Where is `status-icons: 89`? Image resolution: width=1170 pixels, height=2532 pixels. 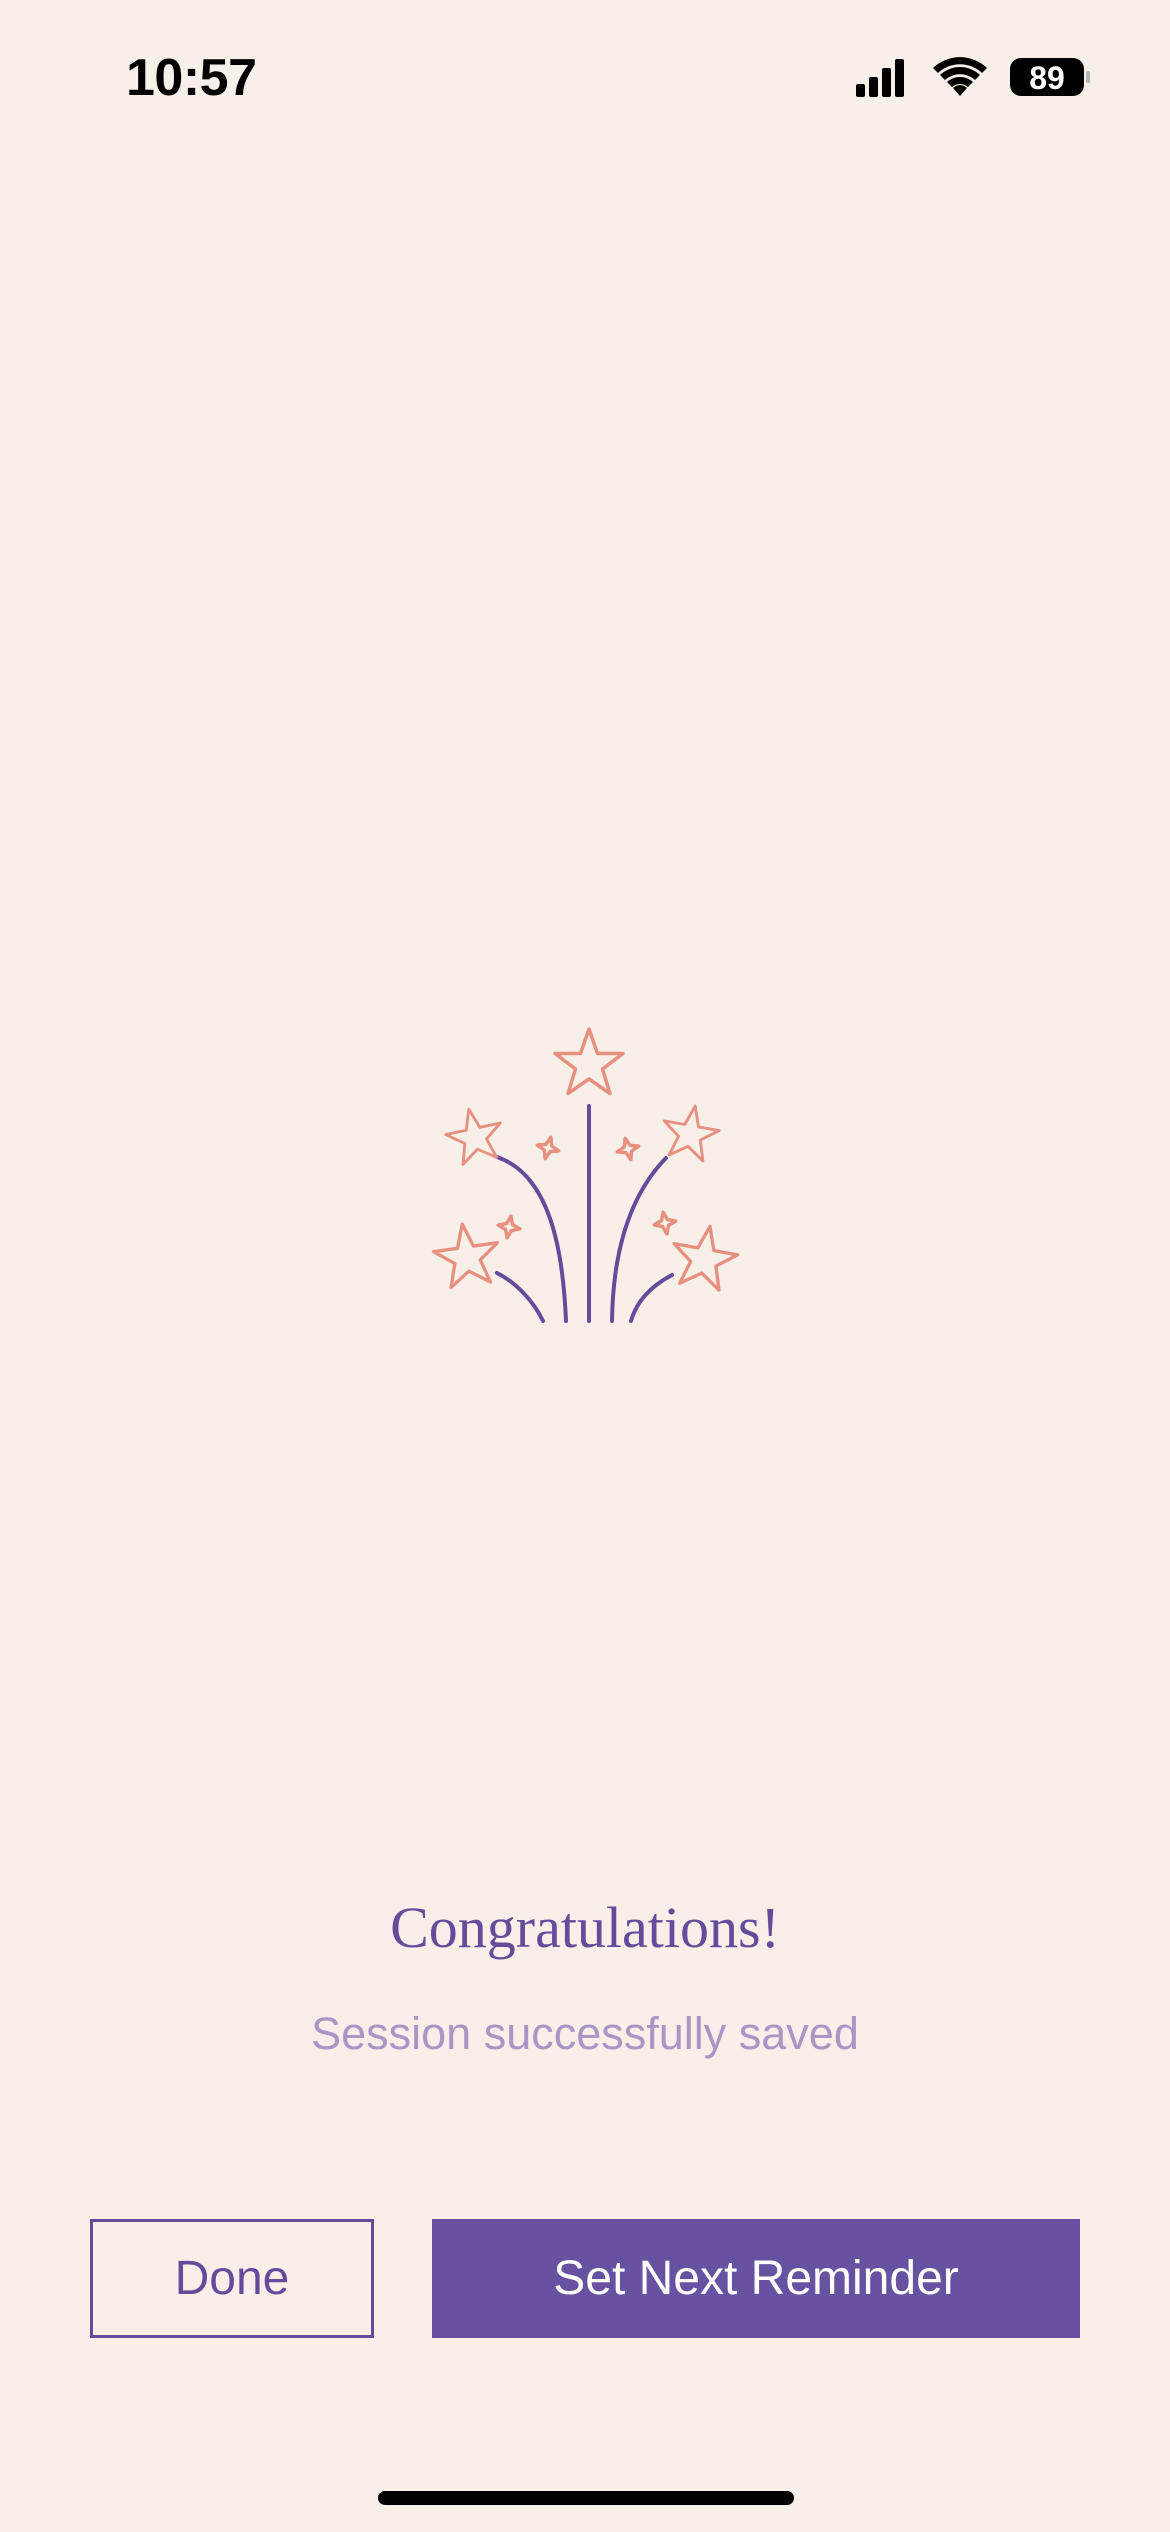
status-icons: 89 is located at coordinates (973, 77).